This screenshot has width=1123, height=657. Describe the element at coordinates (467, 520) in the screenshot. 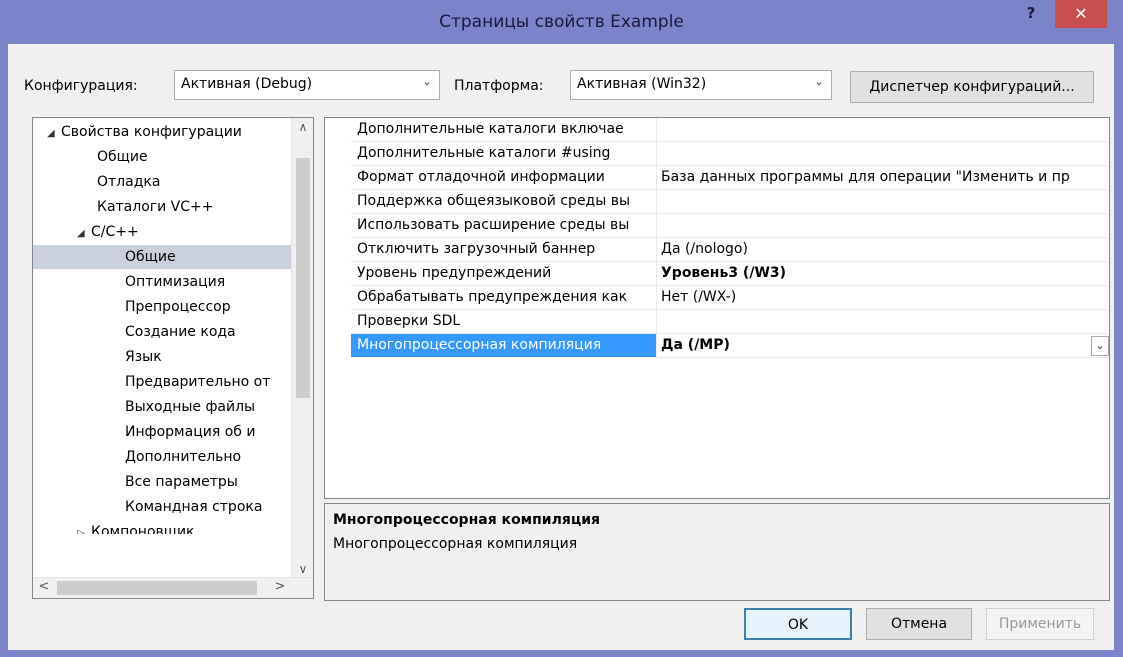

I see `description-title: Многопроцессорная компиляция` at that location.